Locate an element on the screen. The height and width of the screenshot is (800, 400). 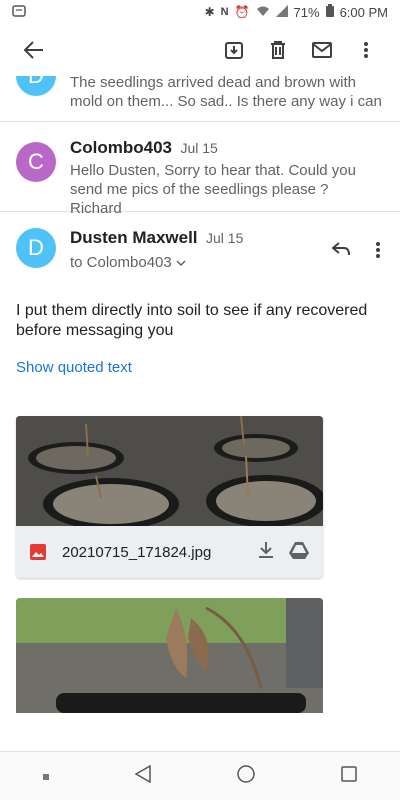
notification-icon is located at coordinates (19, 12).